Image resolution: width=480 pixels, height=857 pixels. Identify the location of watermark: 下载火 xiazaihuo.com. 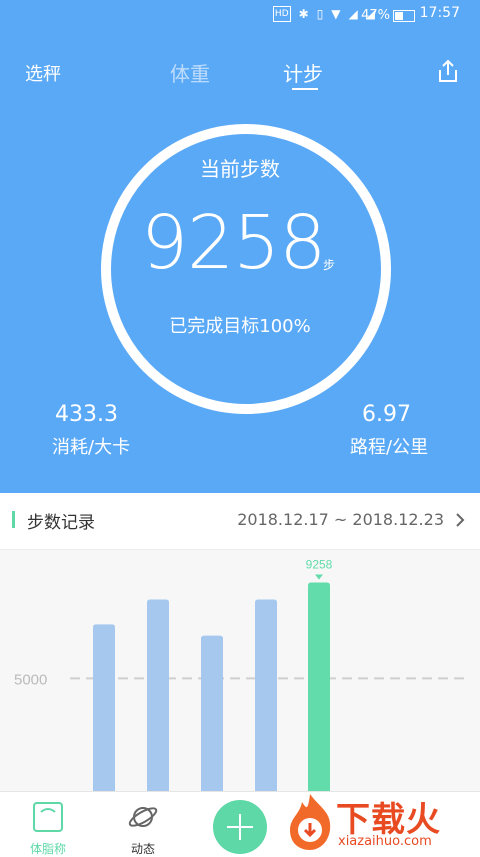
(380, 822).